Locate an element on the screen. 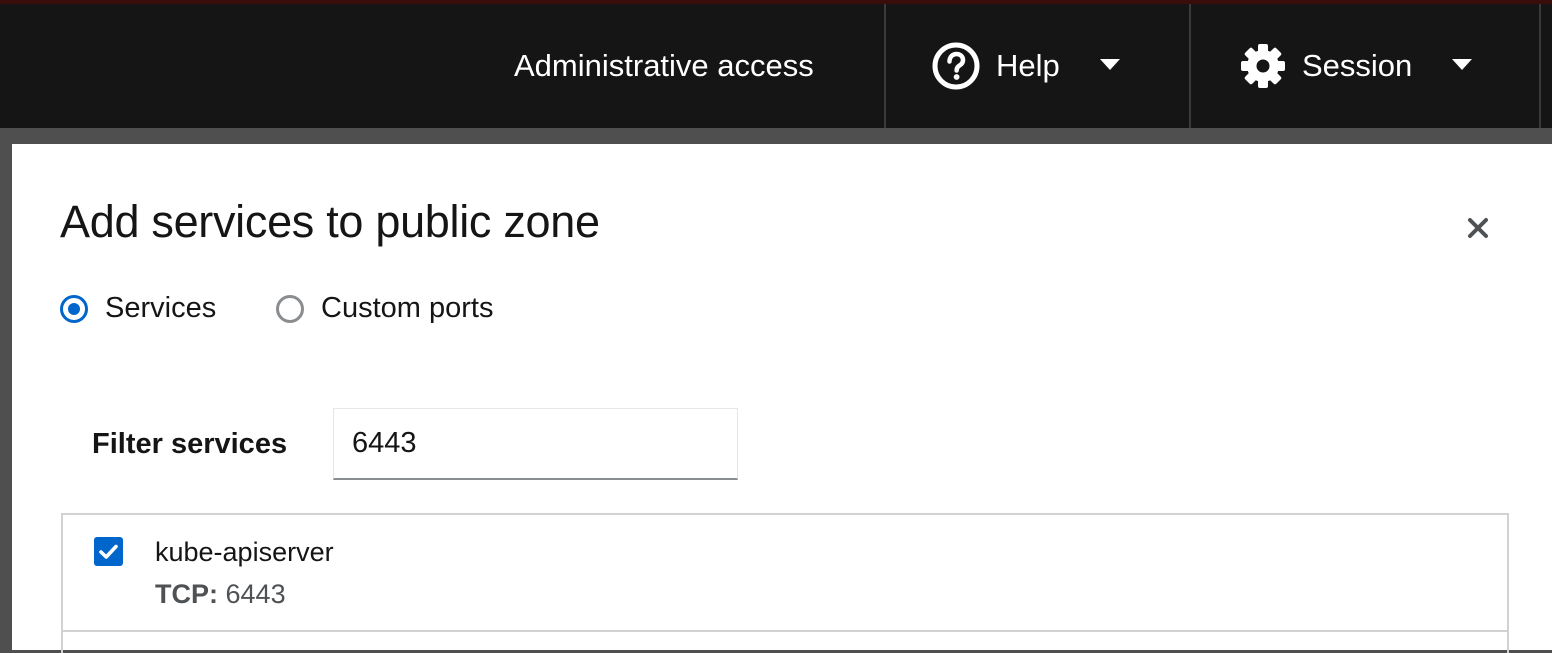 The image size is (1552, 653). radio-services: Services is located at coordinates (138, 308).